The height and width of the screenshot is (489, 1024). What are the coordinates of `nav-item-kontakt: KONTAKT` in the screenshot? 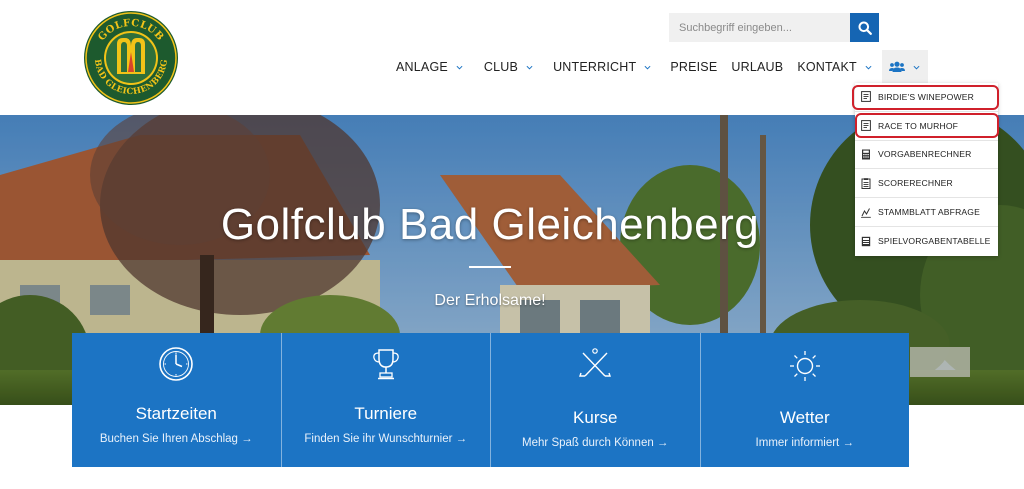 It's located at (834, 67).